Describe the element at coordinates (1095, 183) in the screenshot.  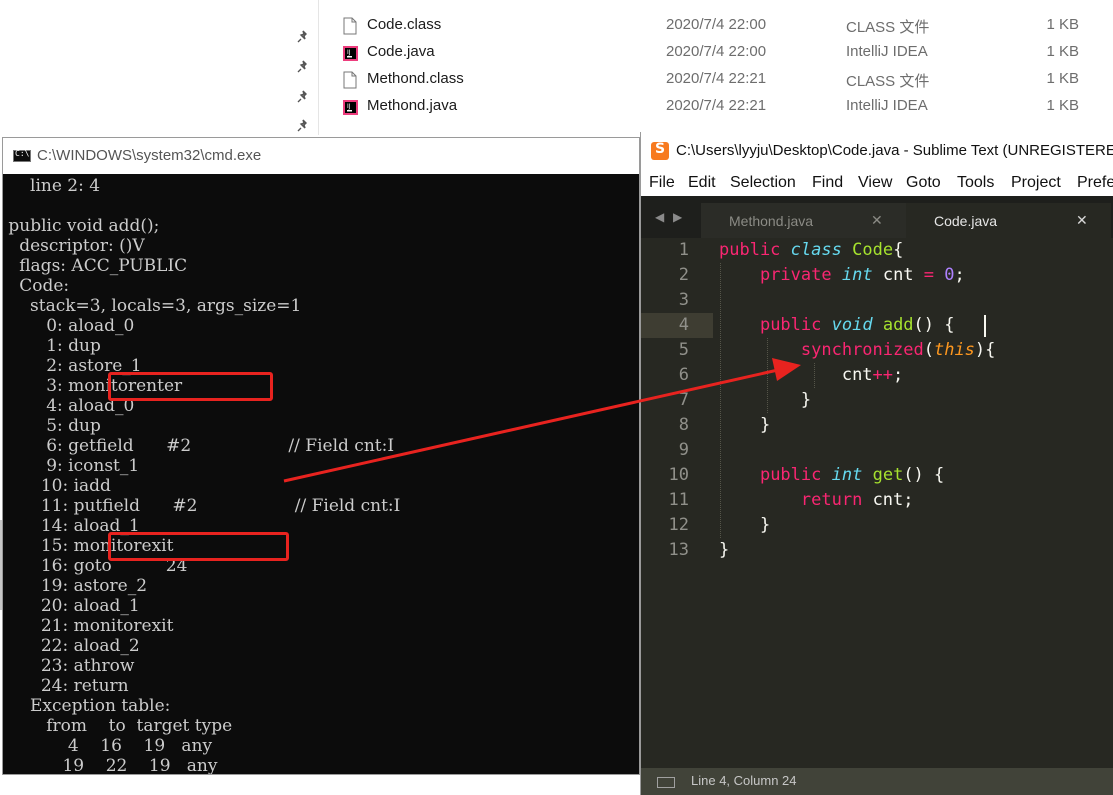
I see `menu-preferences: Preferences` at that location.